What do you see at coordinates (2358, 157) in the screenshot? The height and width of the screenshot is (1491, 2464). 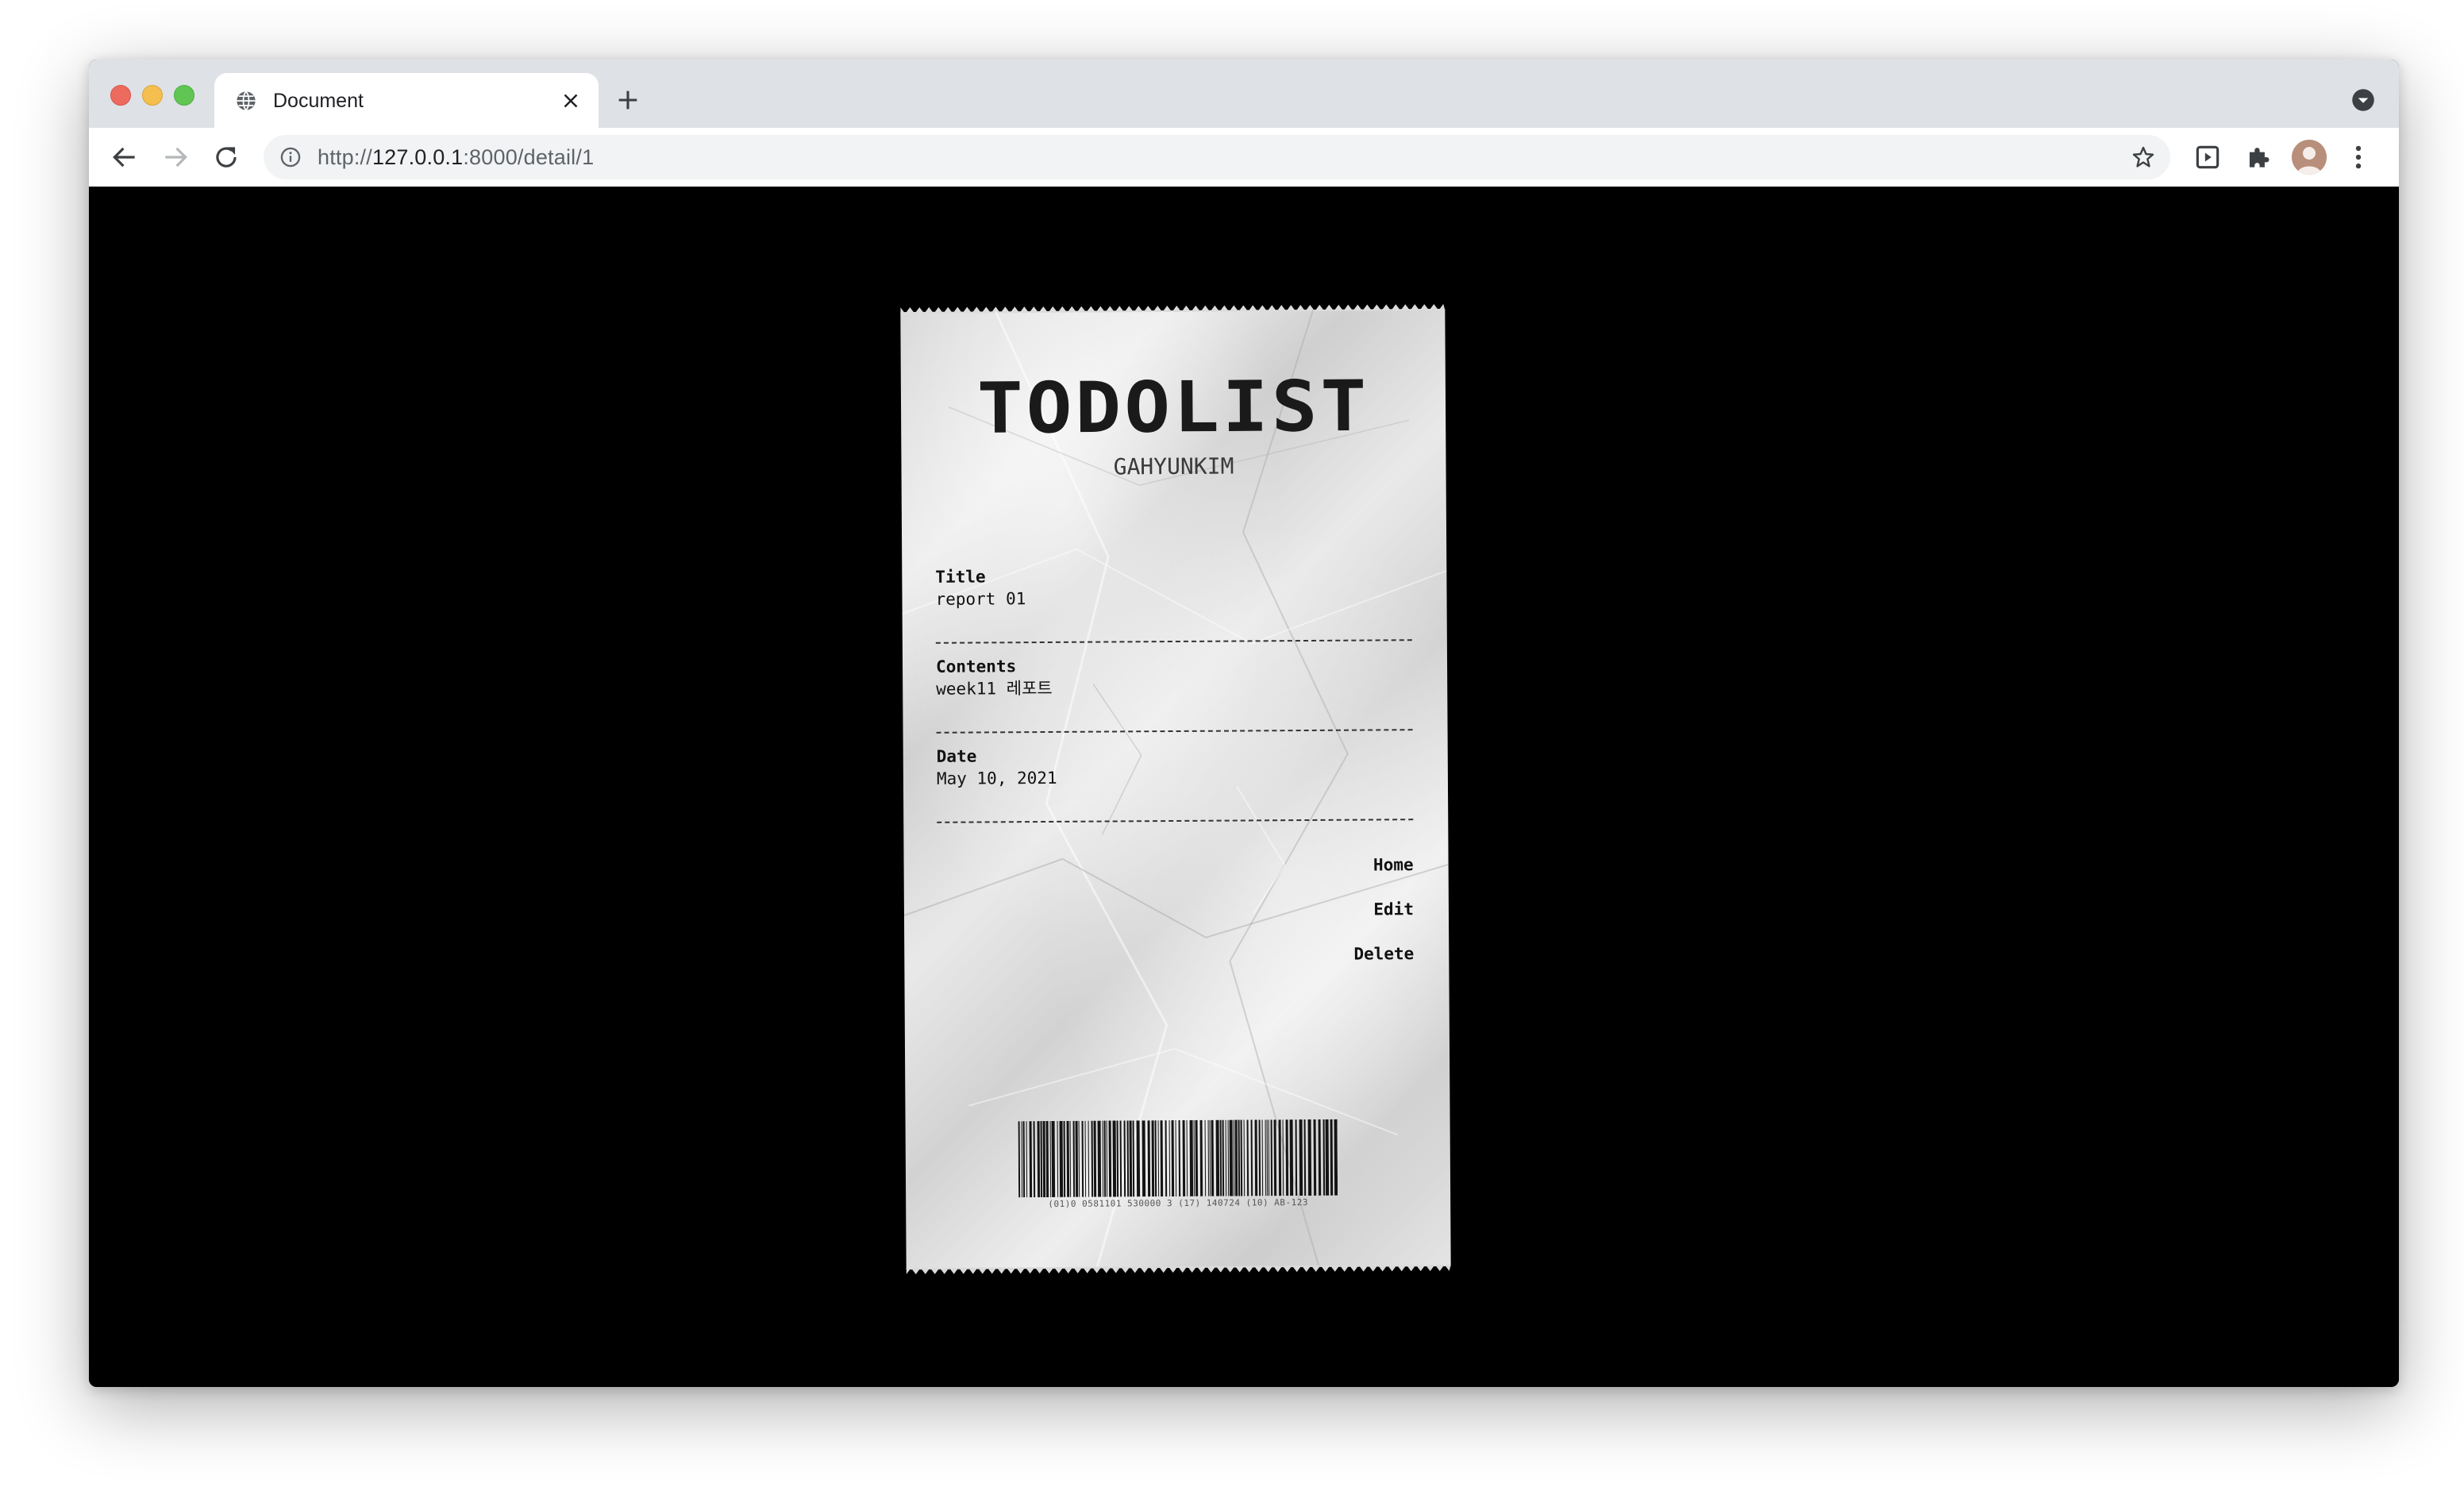 I see `kebab-menu-icon` at bounding box center [2358, 157].